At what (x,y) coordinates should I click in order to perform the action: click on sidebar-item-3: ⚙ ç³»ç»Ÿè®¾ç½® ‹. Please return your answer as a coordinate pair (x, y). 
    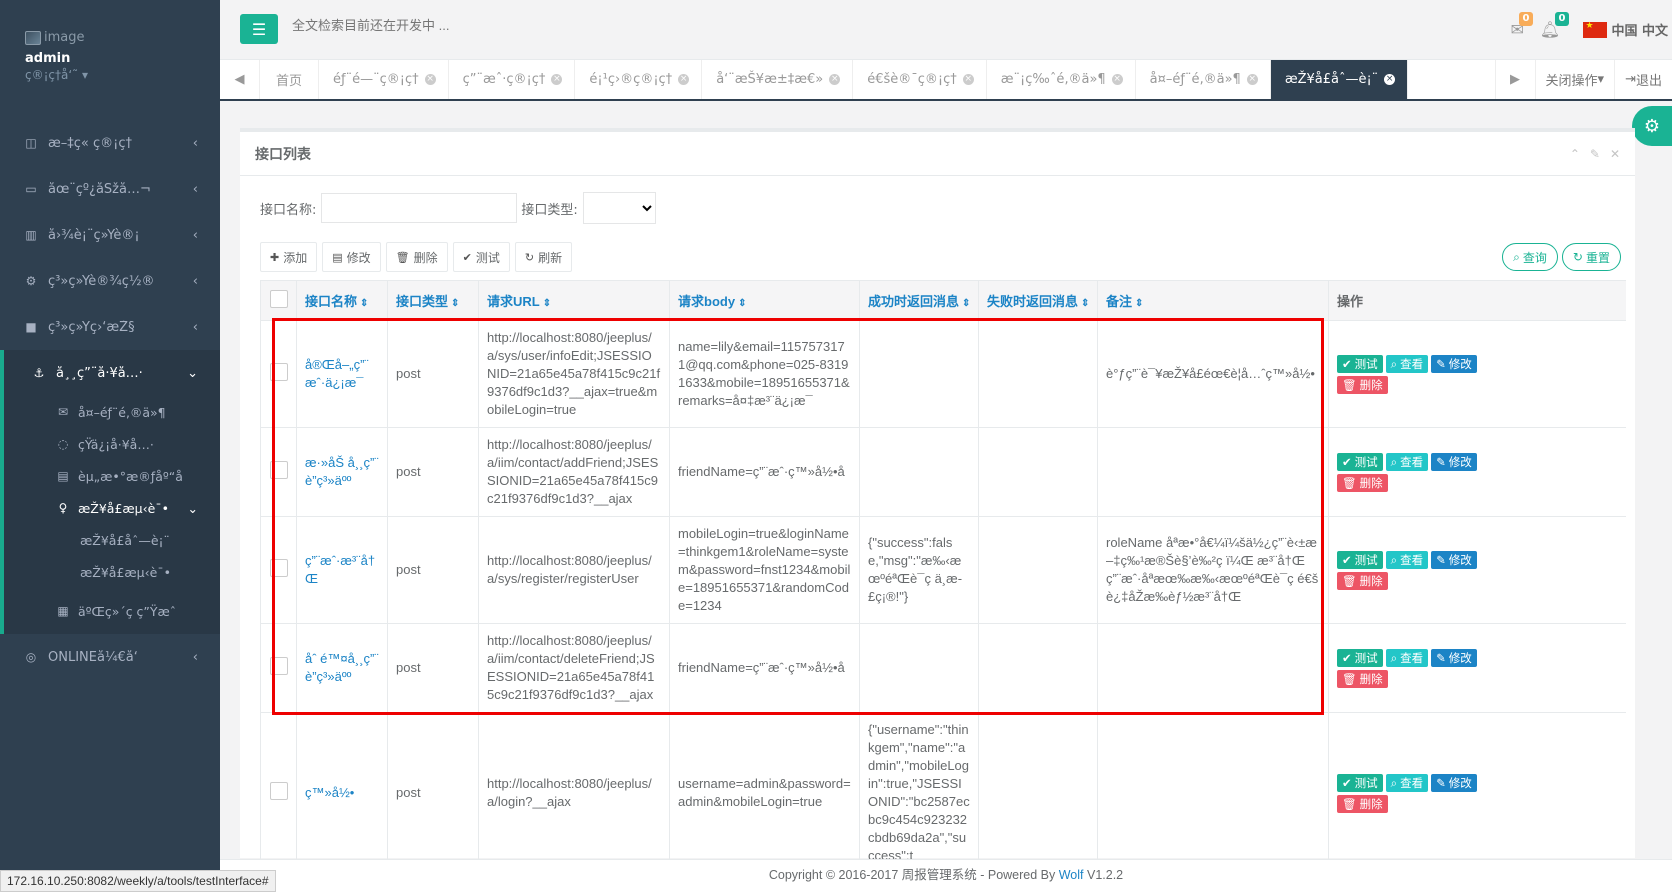
    Looking at the image, I should click on (110, 281).